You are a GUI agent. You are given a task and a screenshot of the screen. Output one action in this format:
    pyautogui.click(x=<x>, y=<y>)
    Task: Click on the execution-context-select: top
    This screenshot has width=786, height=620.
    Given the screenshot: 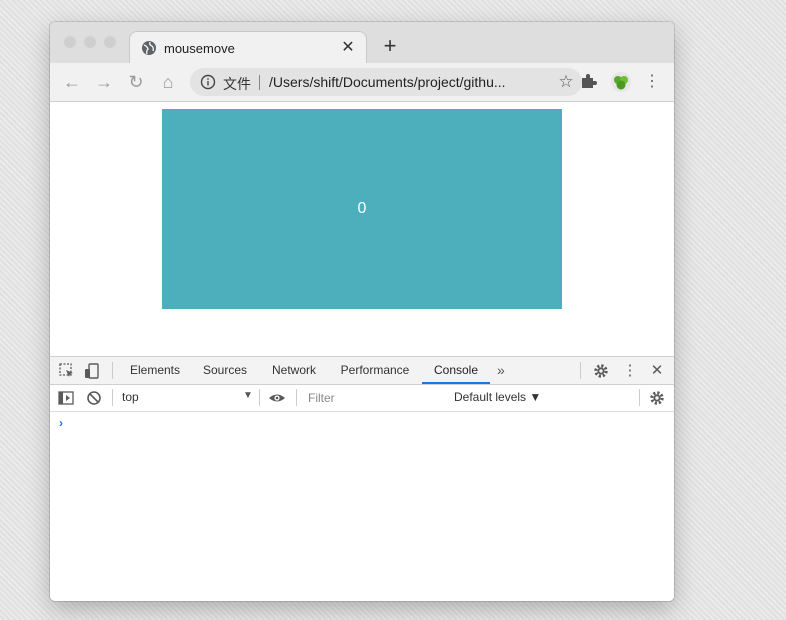 What is the action you would take?
    pyautogui.click(x=130, y=397)
    